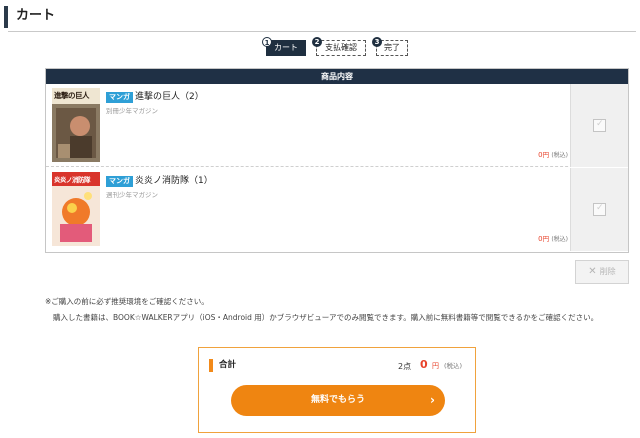 The image size is (640, 438). I want to click on header-accent-bar, so click(6, 17).